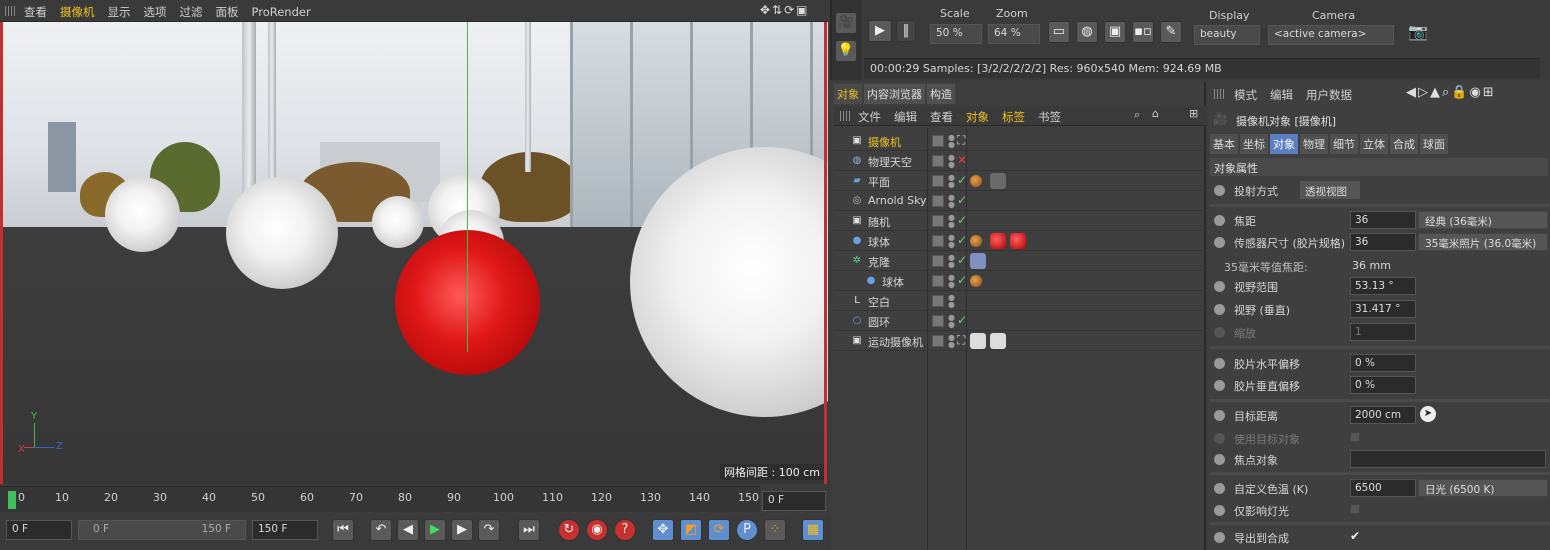 The height and width of the screenshot is (550, 1550). I want to click on camera-select: <active camera>, so click(1331, 35).